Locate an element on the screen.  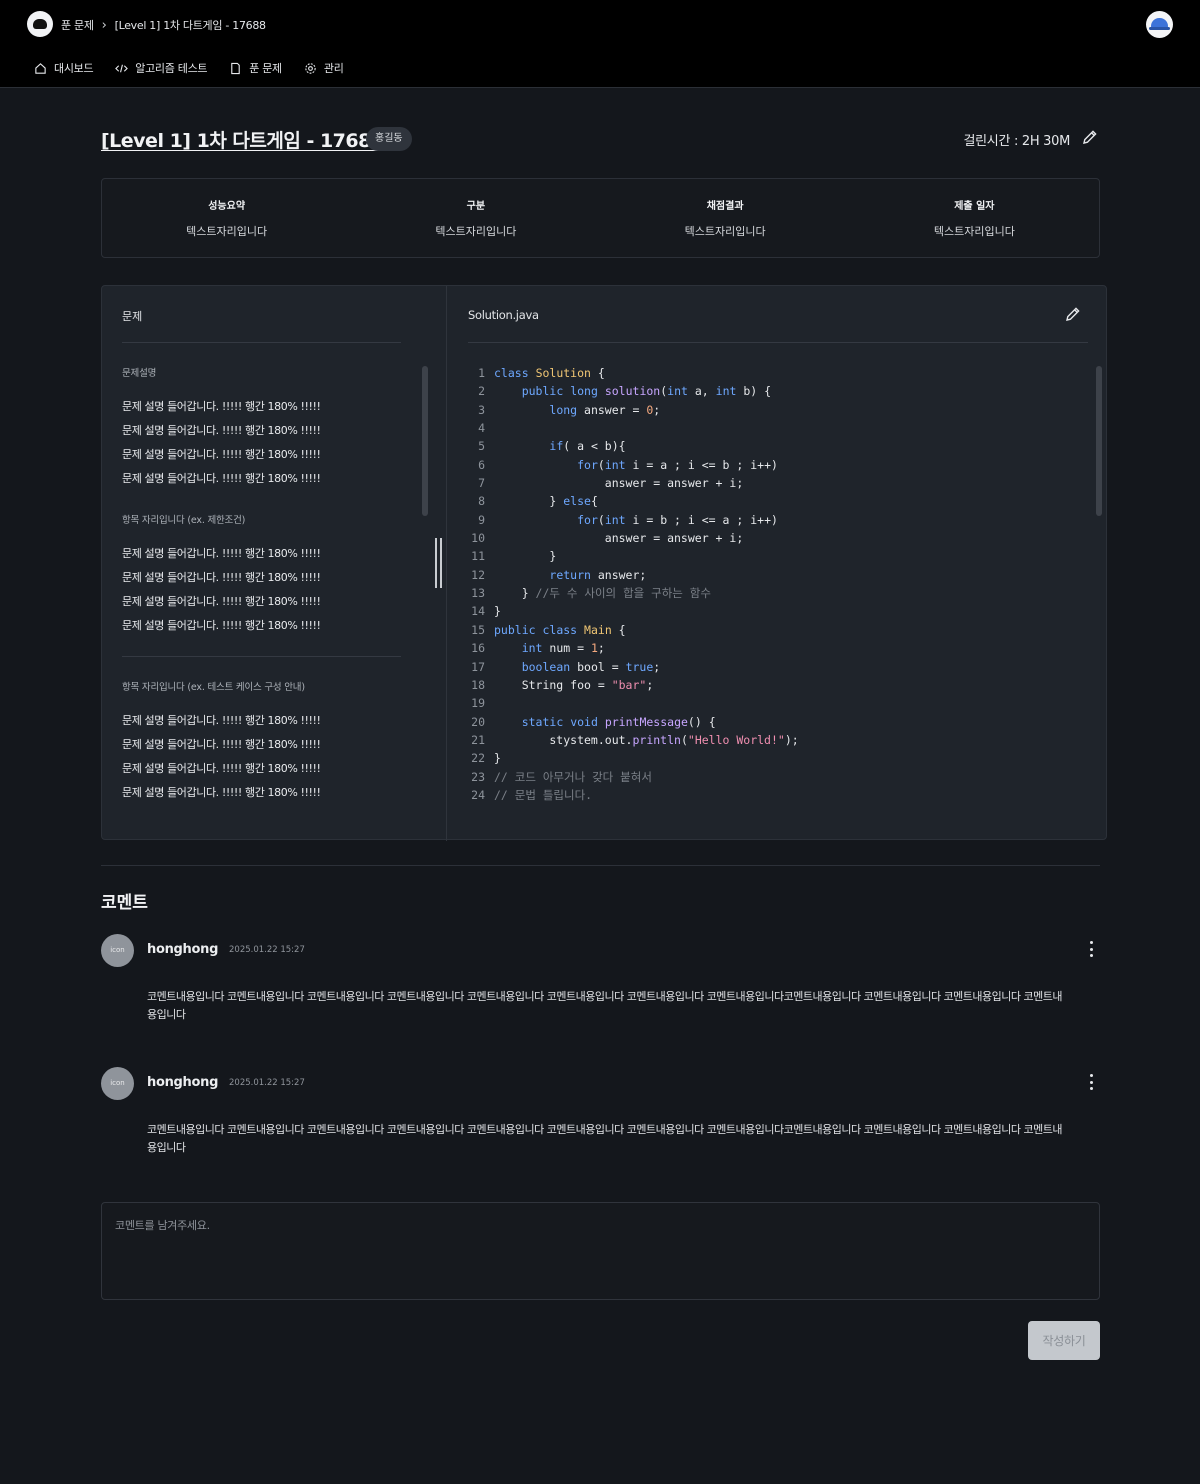
code-line: 17 boolean bool = true; is located at coordinates (623, 667).